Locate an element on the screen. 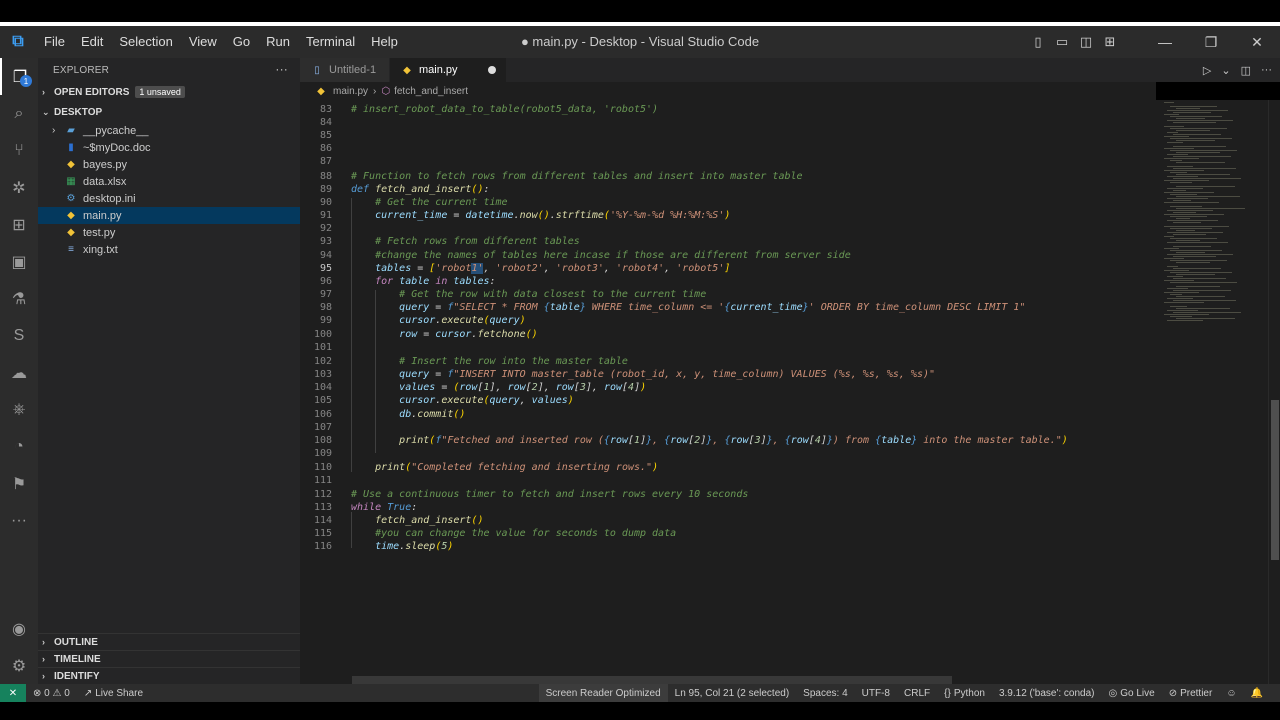 The image size is (1280, 720). more-views-icon: ··· is located at coordinates (19, 520).